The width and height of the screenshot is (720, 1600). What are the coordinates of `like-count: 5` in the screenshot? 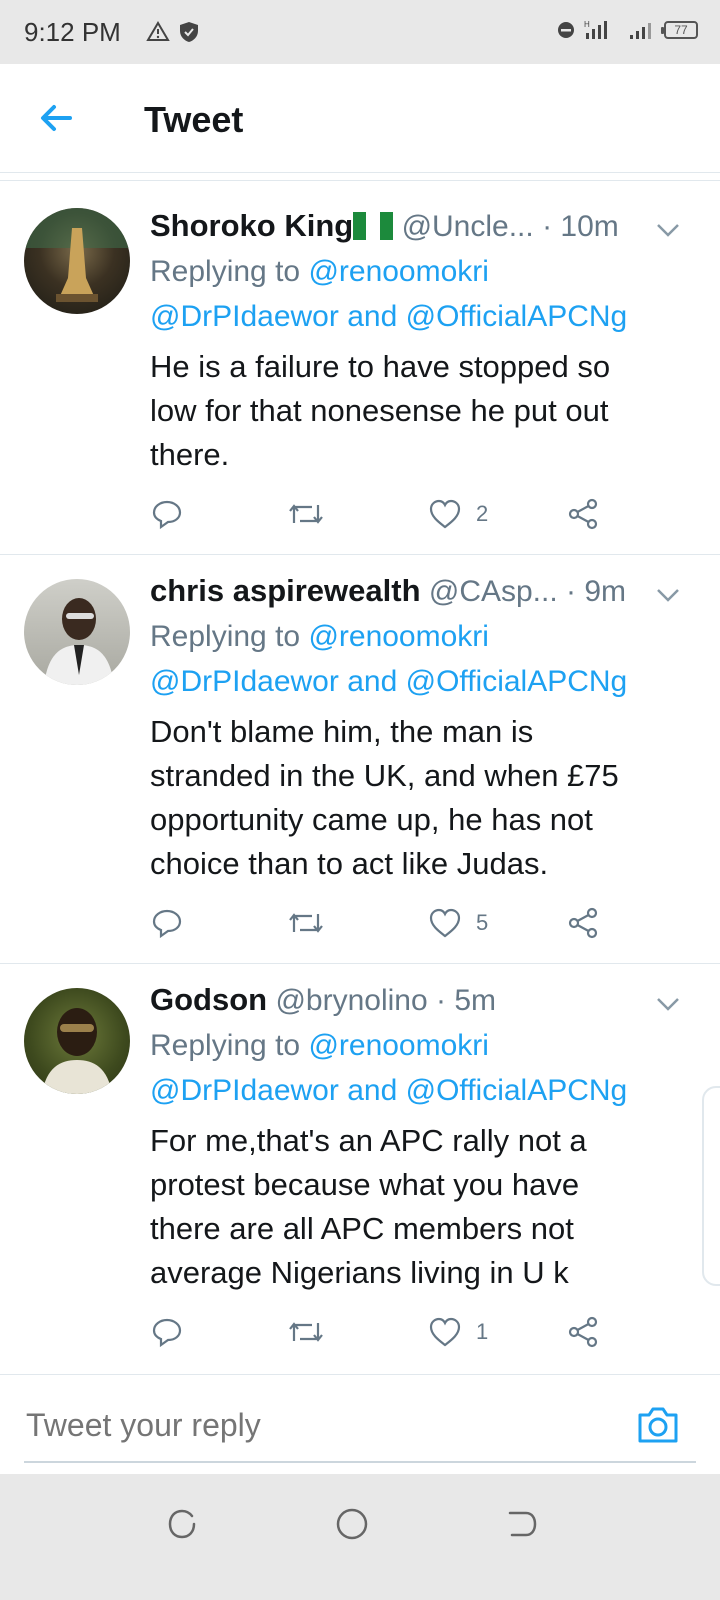 It's located at (482, 922).